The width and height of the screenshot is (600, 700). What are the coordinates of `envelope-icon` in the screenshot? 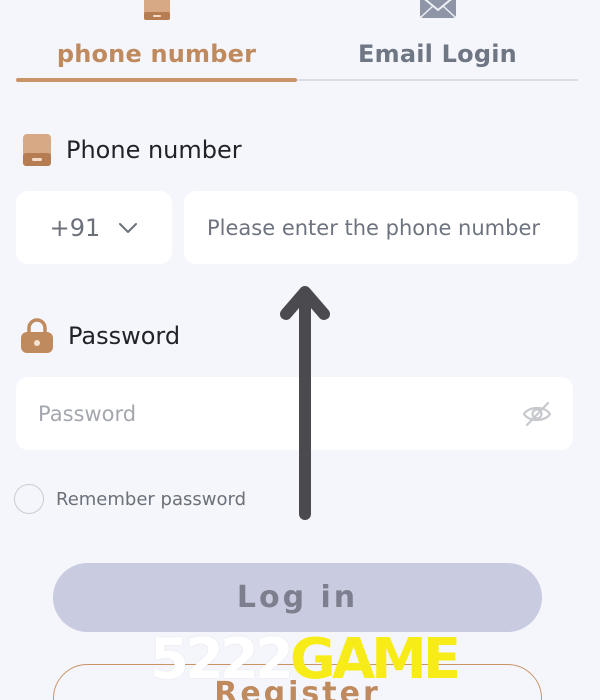 It's located at (437, 9).